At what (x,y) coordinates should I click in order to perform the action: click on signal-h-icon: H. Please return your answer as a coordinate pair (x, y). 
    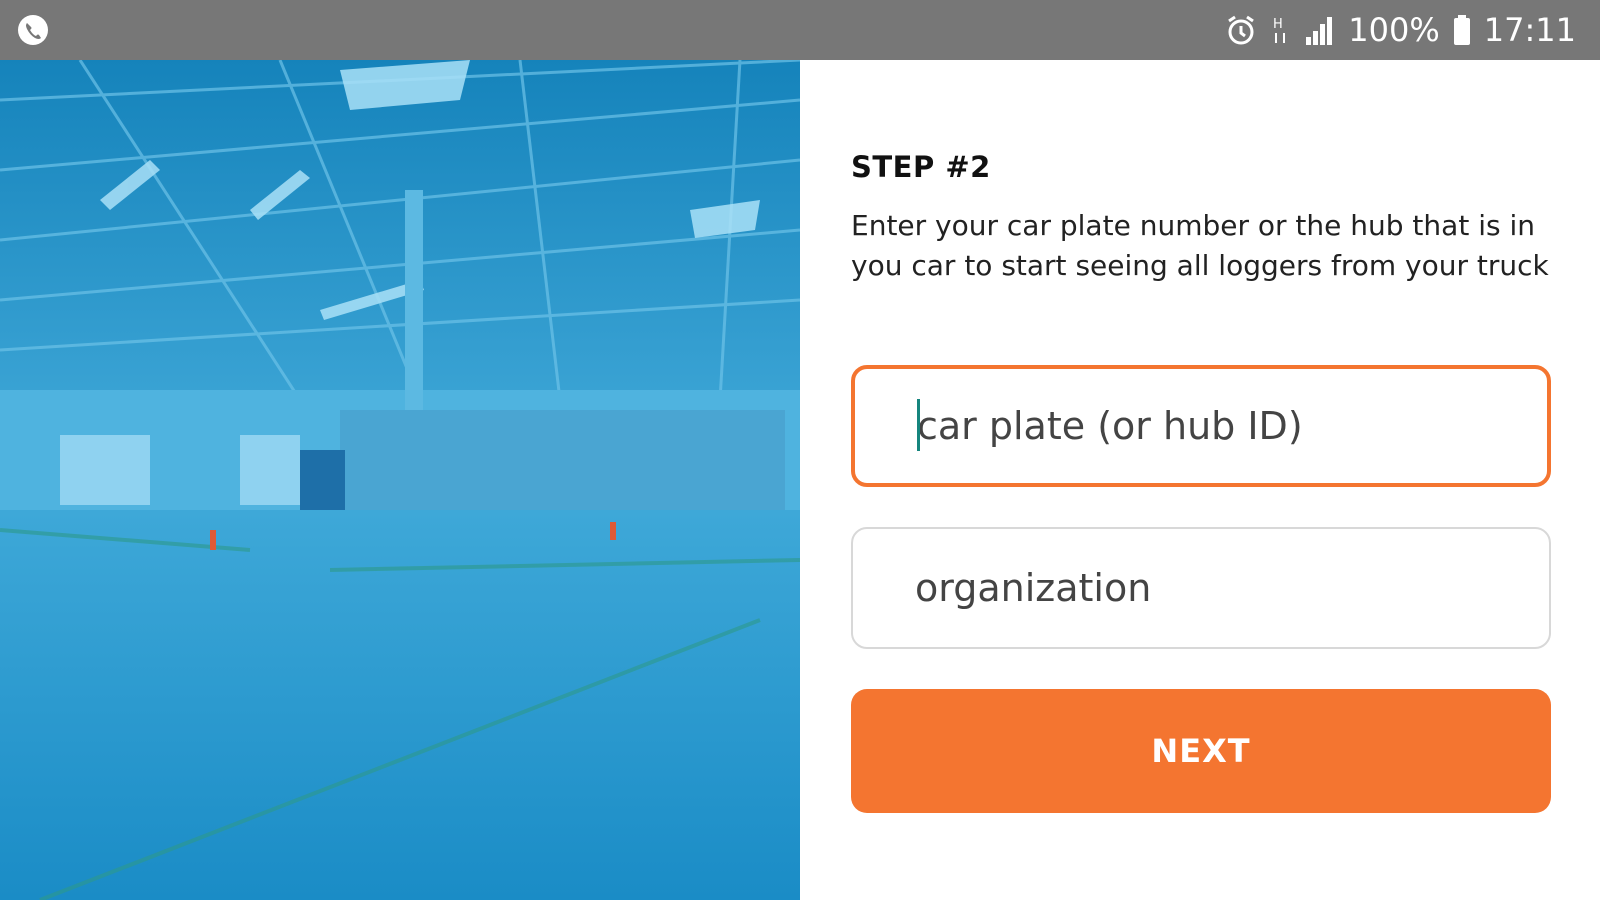
    Looking at the image, I should click on (1279, 30).